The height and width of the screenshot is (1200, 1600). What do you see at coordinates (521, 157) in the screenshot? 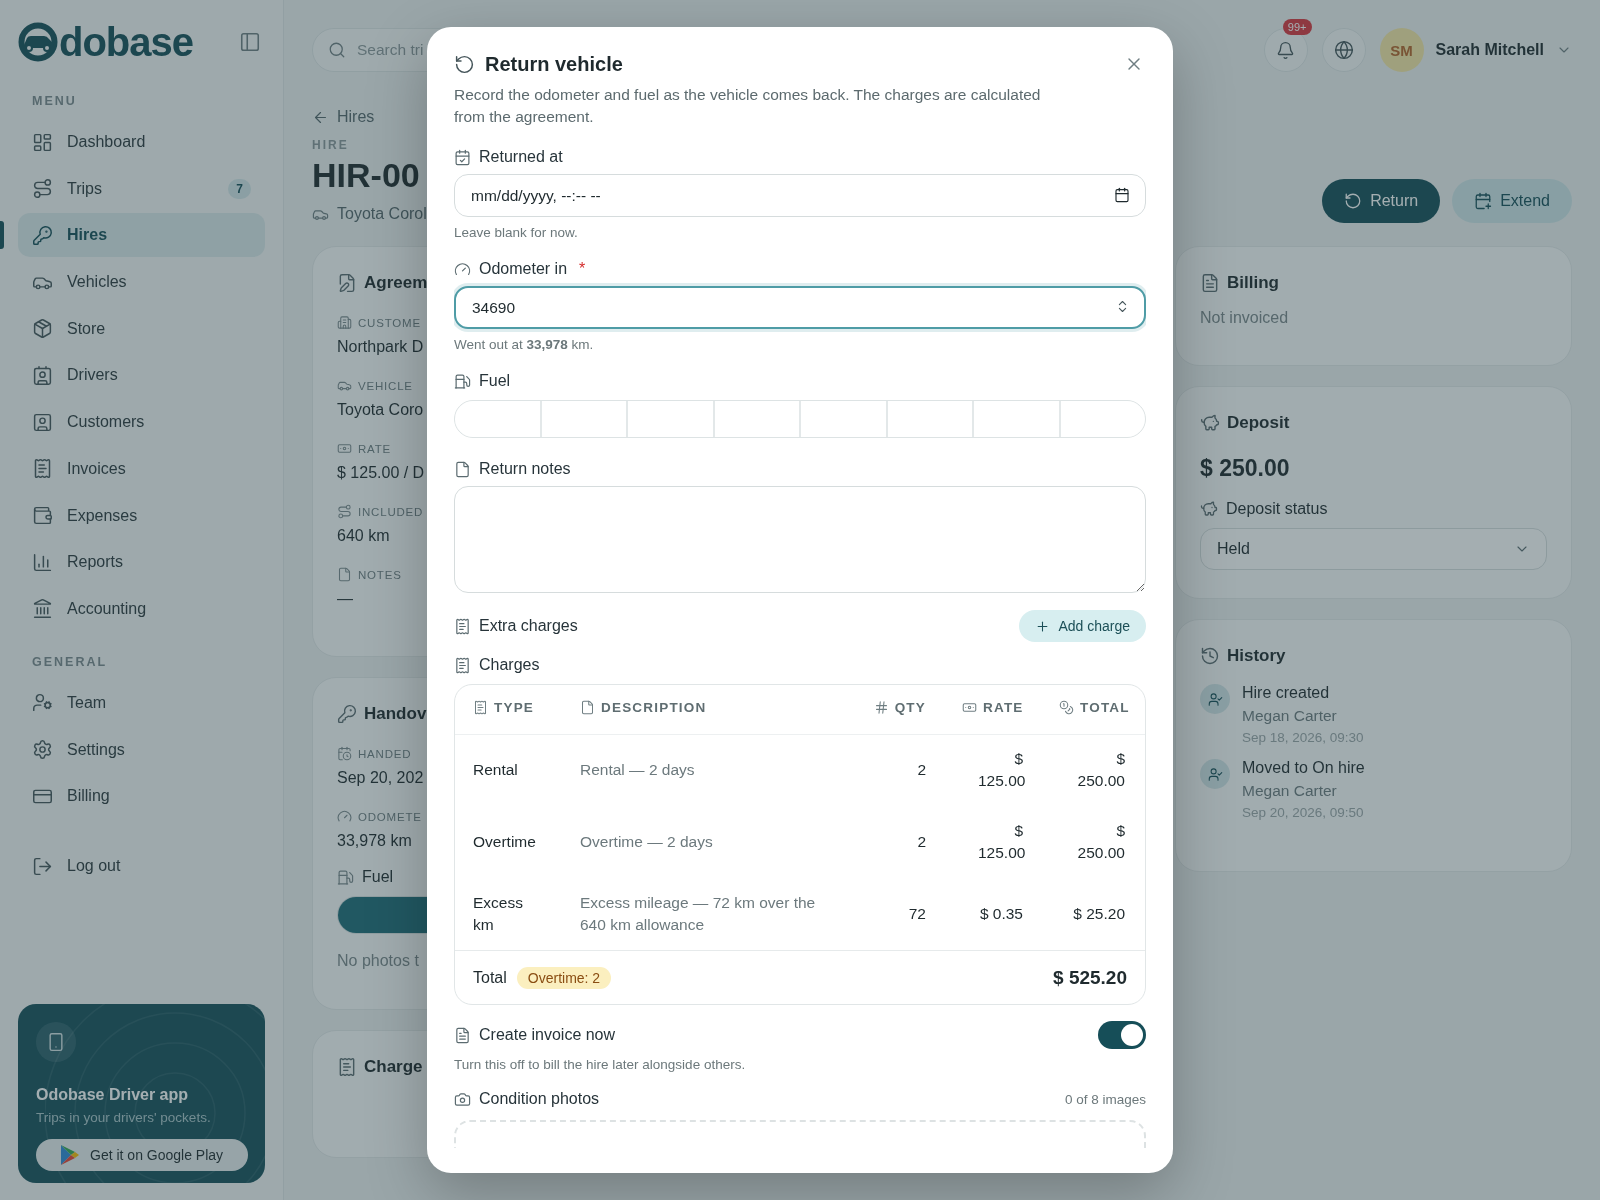
I see `field-label: Returned at` at bounding box center [521, 157].